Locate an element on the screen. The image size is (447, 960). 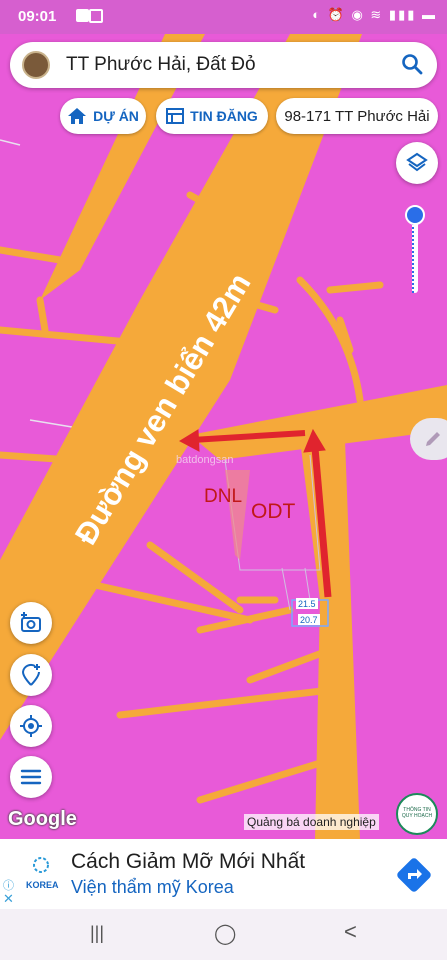
my-location-button is located at coordinates (31, 726).